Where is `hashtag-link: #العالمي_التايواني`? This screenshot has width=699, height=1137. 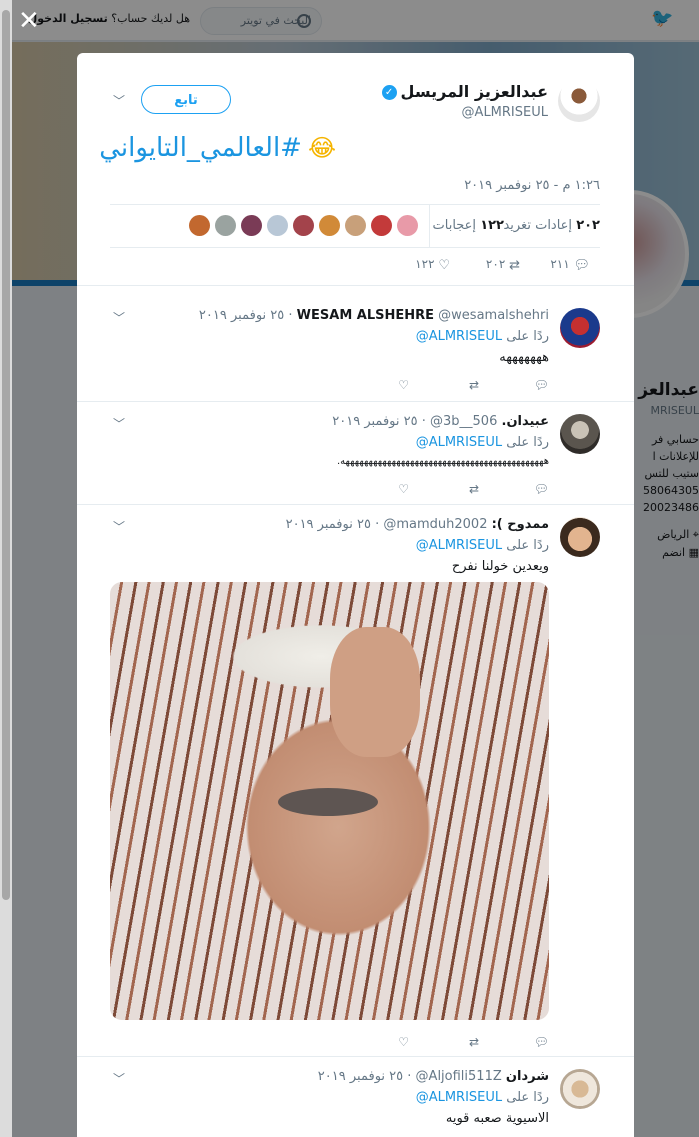
hashtag-link: #العالمي_التايواني is located at coordinates (200, 148).